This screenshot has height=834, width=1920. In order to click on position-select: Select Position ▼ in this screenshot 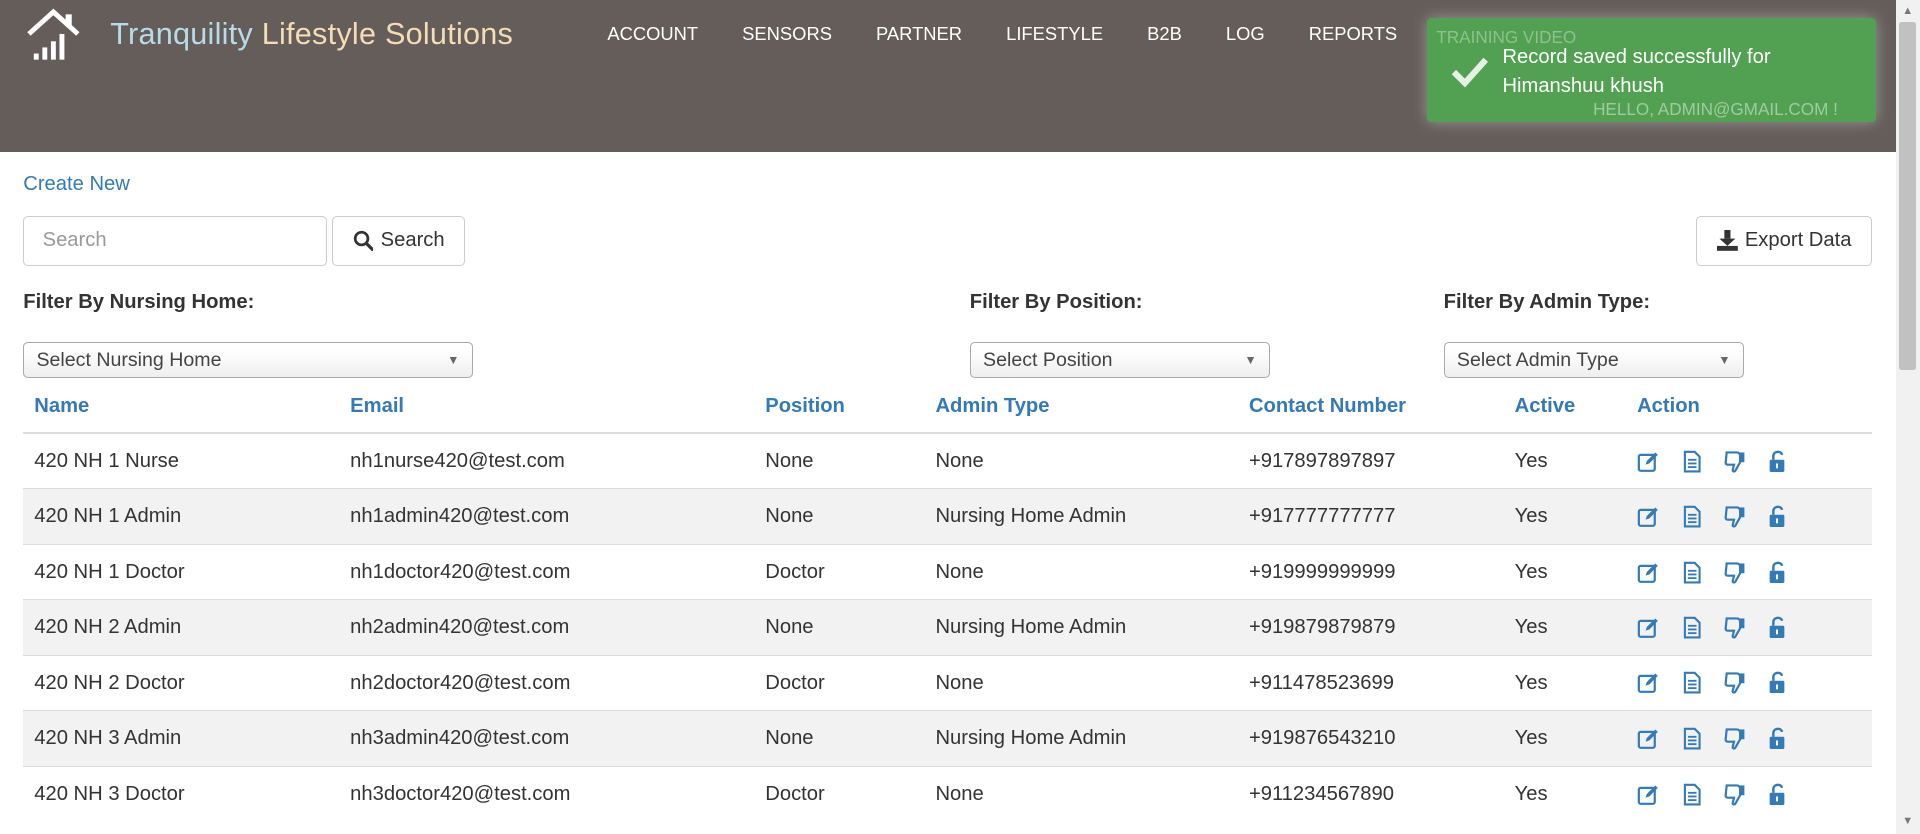, I will do `click(1119, 360)`.